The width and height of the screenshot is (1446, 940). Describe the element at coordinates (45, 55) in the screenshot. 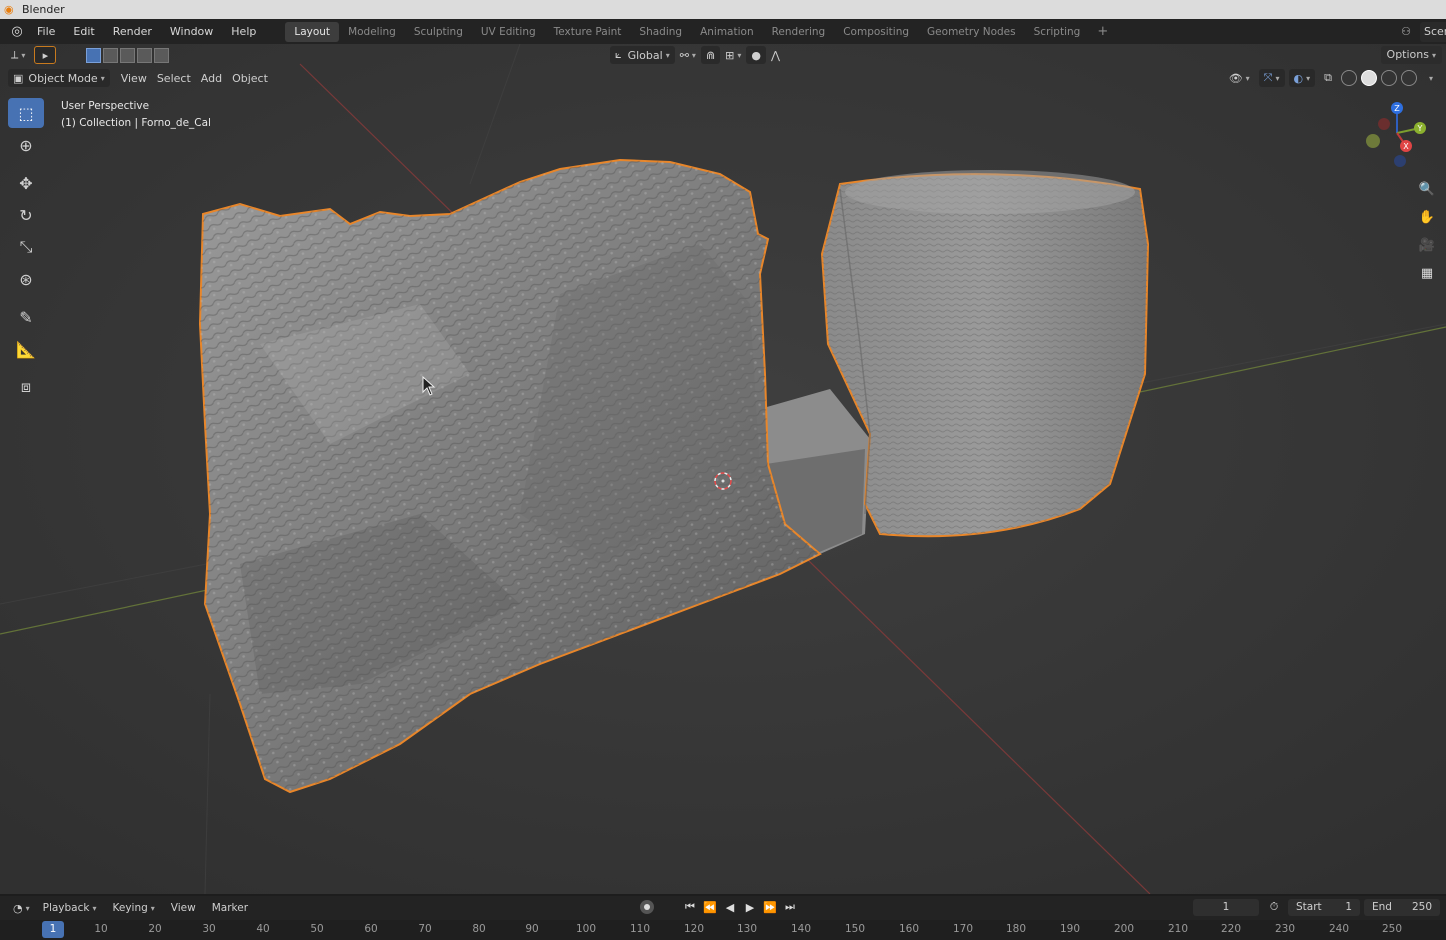

I see `active-tool-button: ▸` at that location.